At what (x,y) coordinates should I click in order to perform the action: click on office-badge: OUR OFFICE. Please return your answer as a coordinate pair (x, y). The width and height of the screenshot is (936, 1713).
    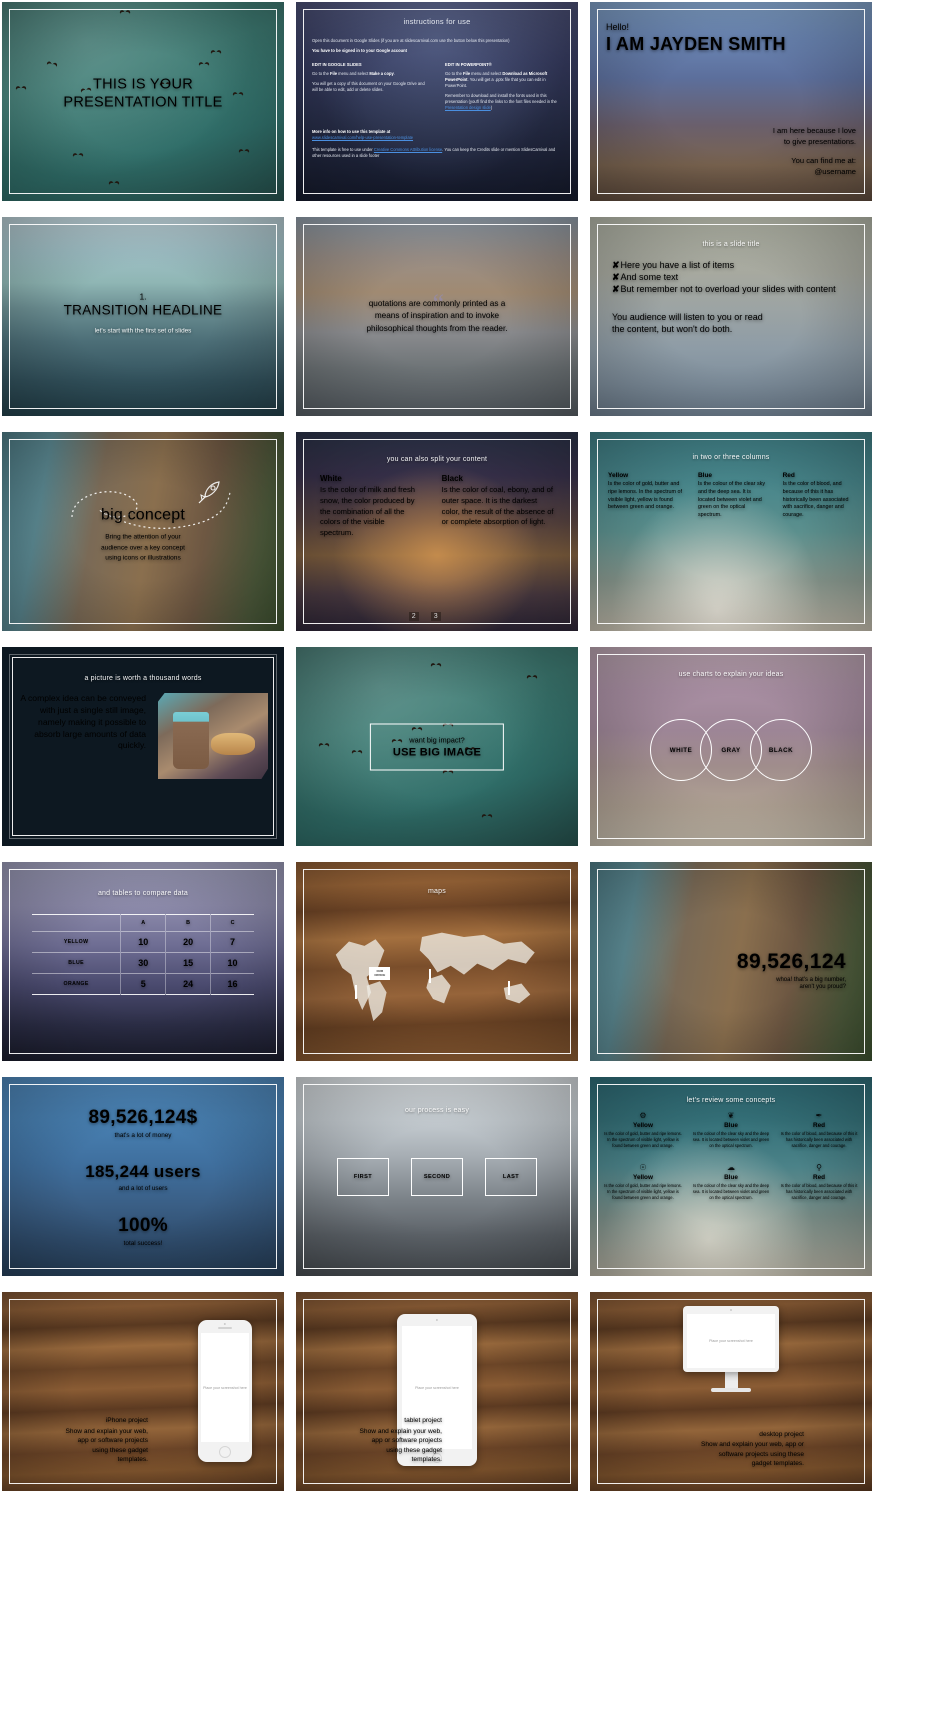
    Looking at the image, I should click on (380, 974).